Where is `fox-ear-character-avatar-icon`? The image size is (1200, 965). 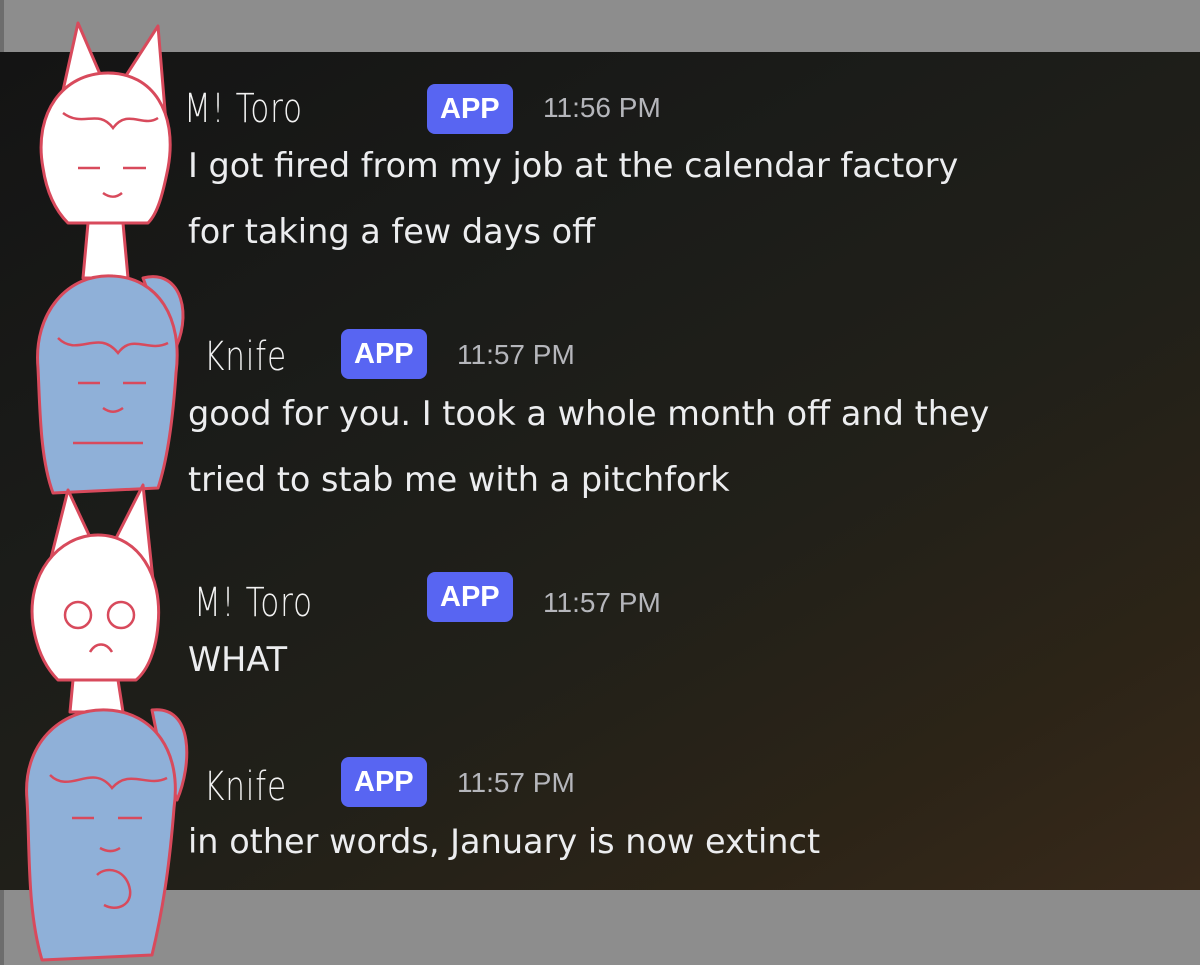 fox-ear-character-avatar-icon is located at coordinates (100, 150).